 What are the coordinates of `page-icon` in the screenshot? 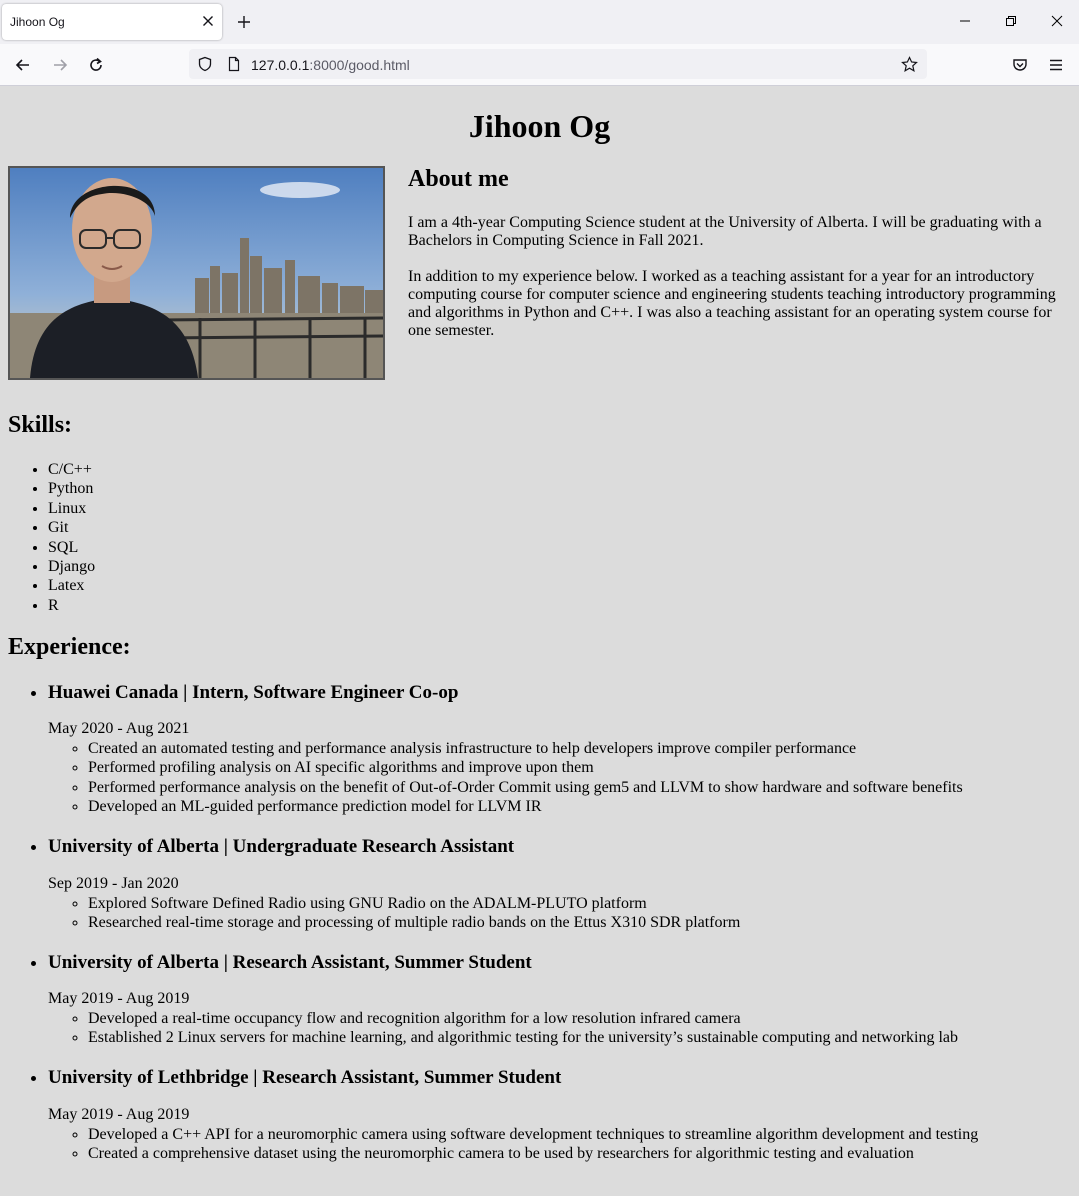 It's located at (234, 64).